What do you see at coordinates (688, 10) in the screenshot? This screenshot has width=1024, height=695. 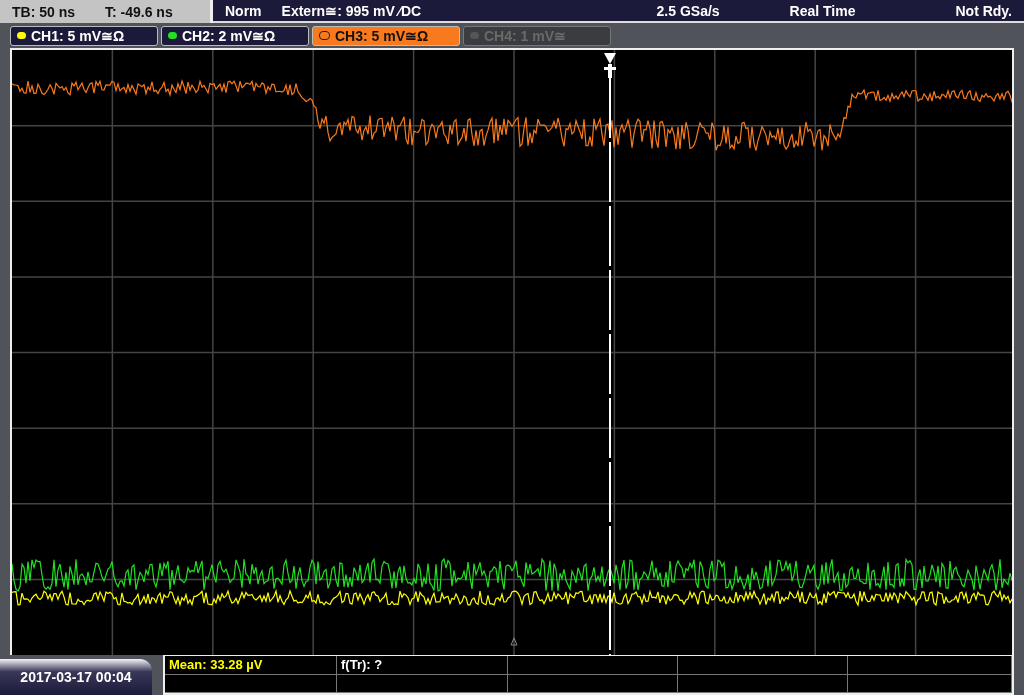 I see `sample-rate: 2.5 GSa/s` at bounding box center [688, 10].